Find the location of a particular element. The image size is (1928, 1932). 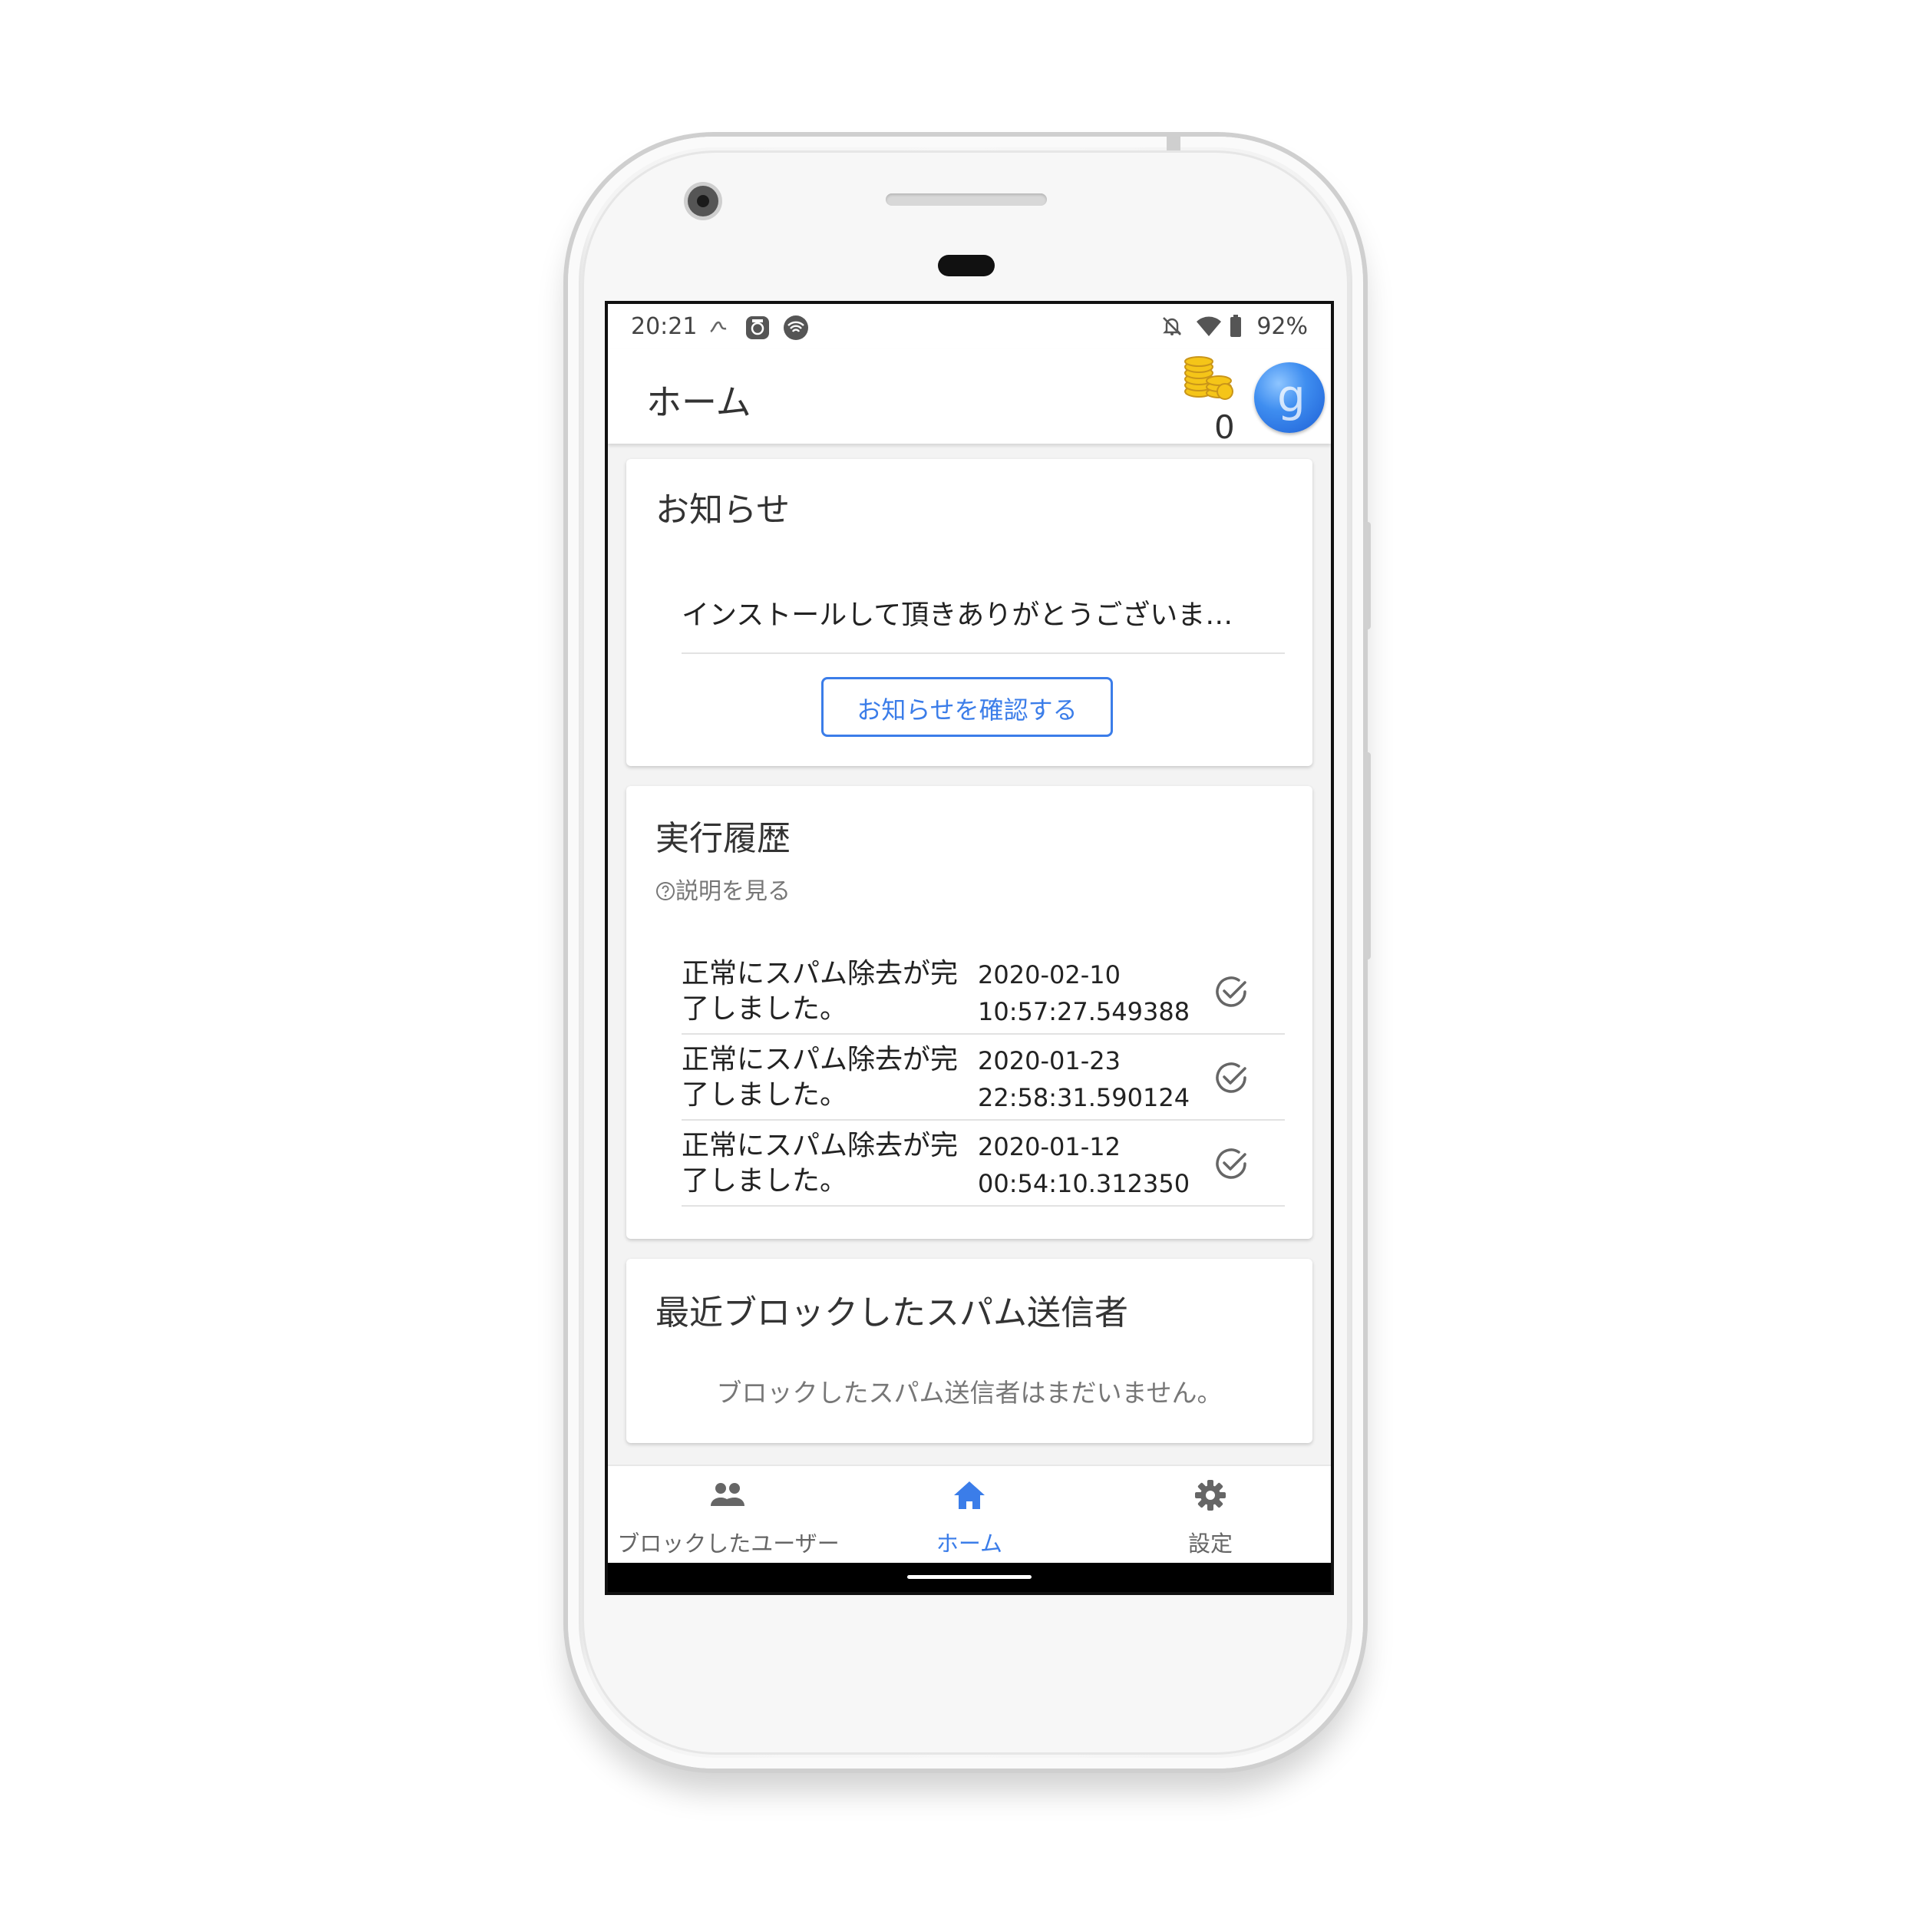

home-icon is located at coordinates (970, 1495).